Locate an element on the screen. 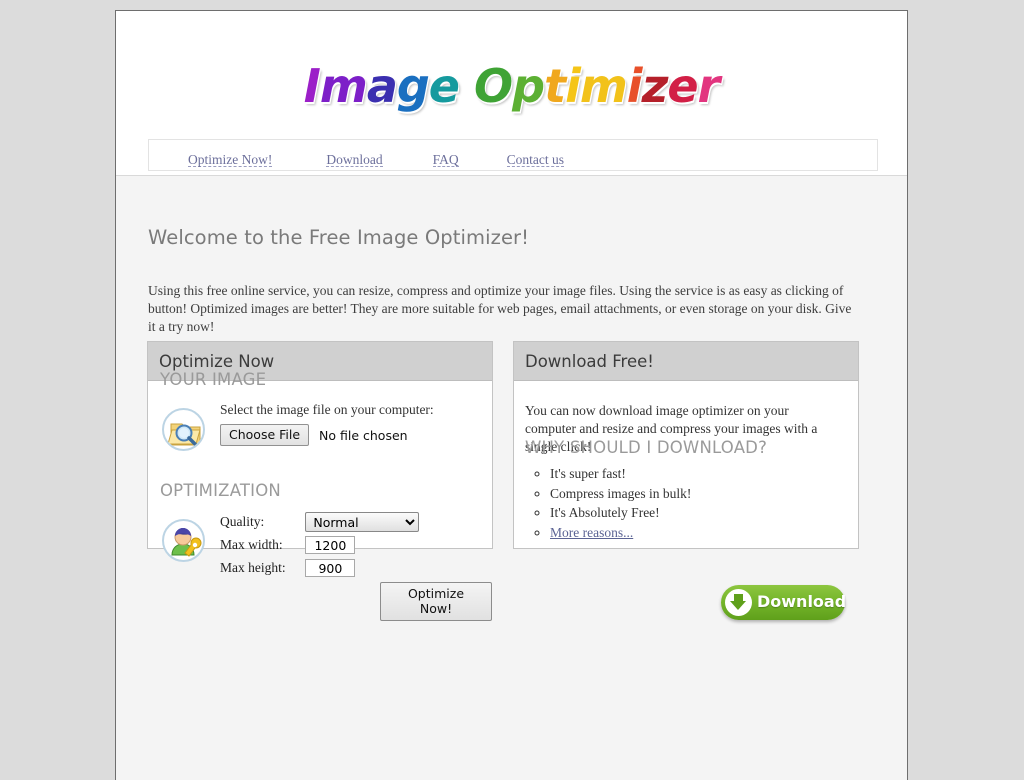  nav-link-contact-us: Contact us is located at coordinates (535, 160).